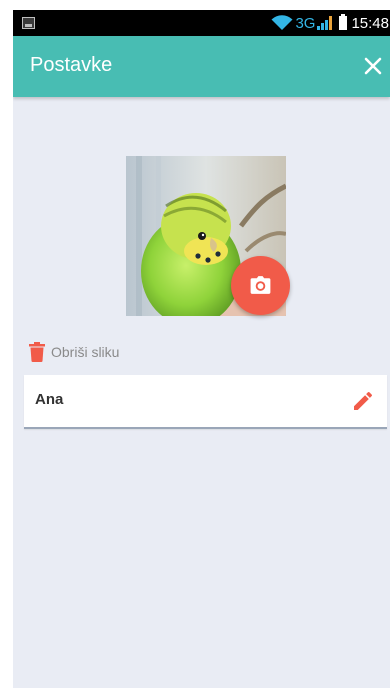 Image resolution: width=390 pixels, height=688 pixels. I want to click on delete-photo-button: Obriši sliku, so click(73, 352).